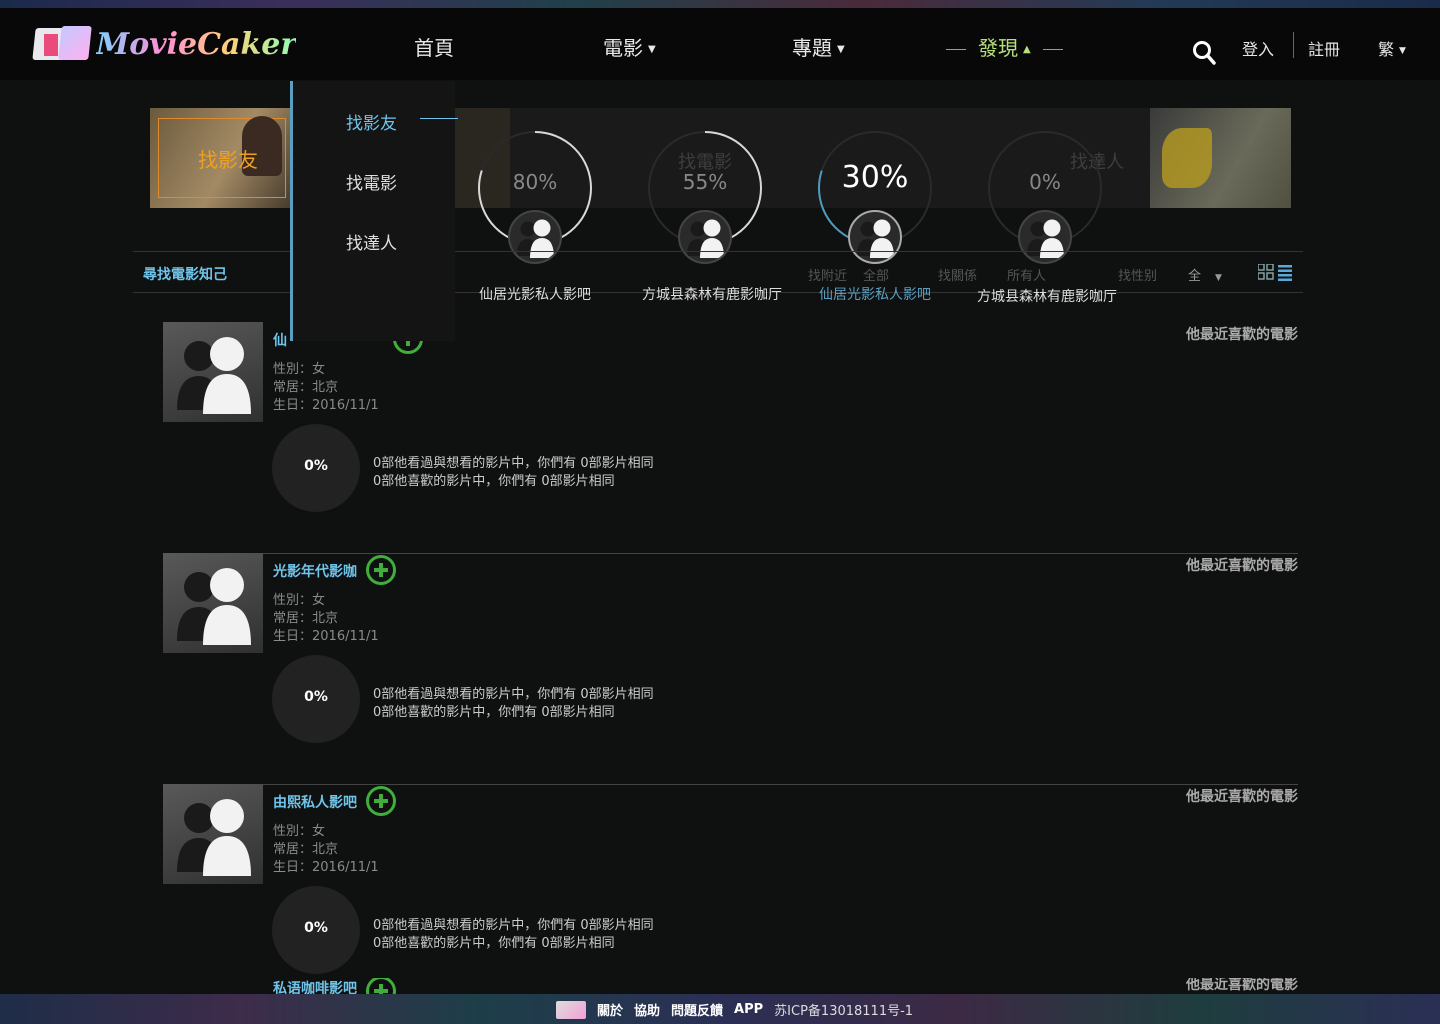 The width and height of the screenshot is (1440, 1024). What do you see at coordinates (374, 211) in the screenshot?
I see `discover-dropdown-menu: 找影友 找電影 找達人` at bounding box center [374, 211].